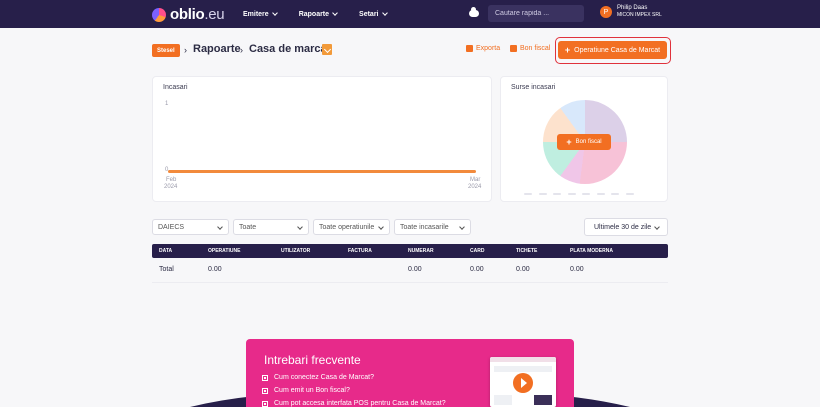  I want to click on faq-item: Cum conectez Casa de Marcat?, so click(318, 377).